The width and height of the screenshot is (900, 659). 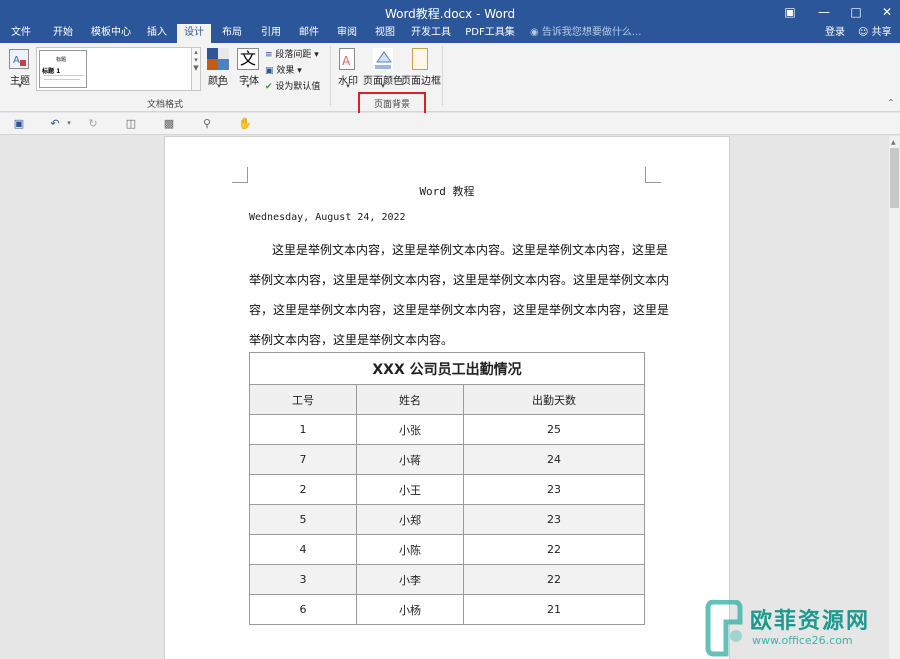 I want to click on table-row: 7 小蒋 24, so click(x=447, y=459).